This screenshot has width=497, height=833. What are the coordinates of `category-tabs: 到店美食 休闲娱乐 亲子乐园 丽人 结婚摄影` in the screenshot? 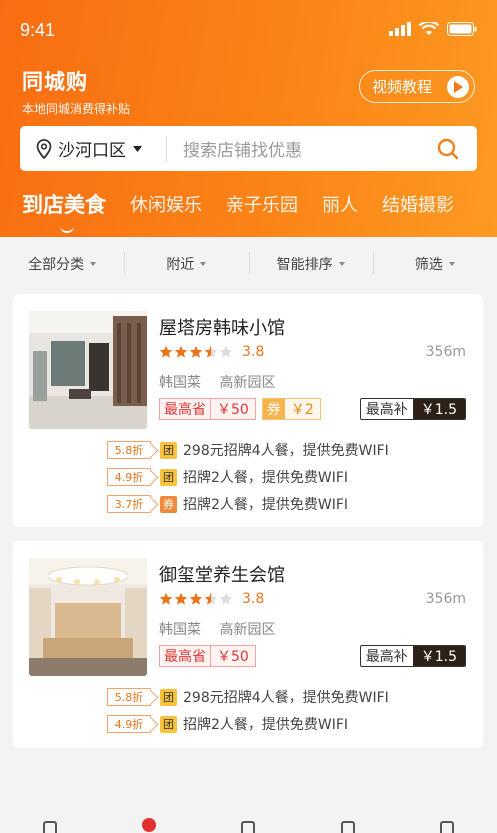 It's located at (250, 211).